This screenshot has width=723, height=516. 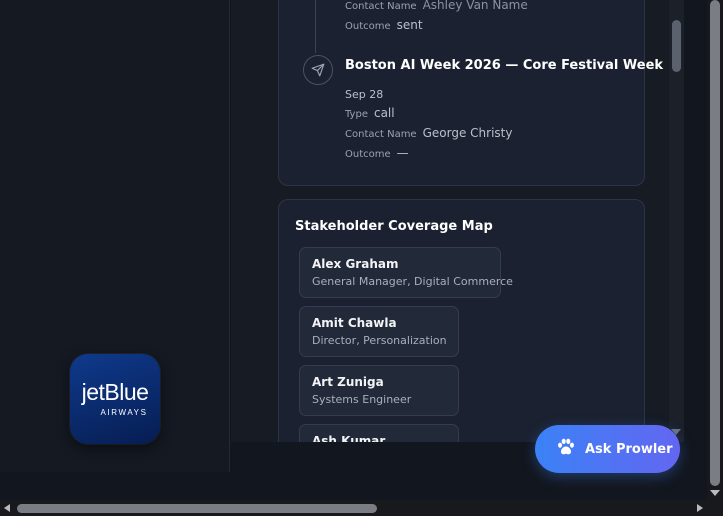 I want to click on activity-contact-value: George Christy, so click(x=467, y=133).